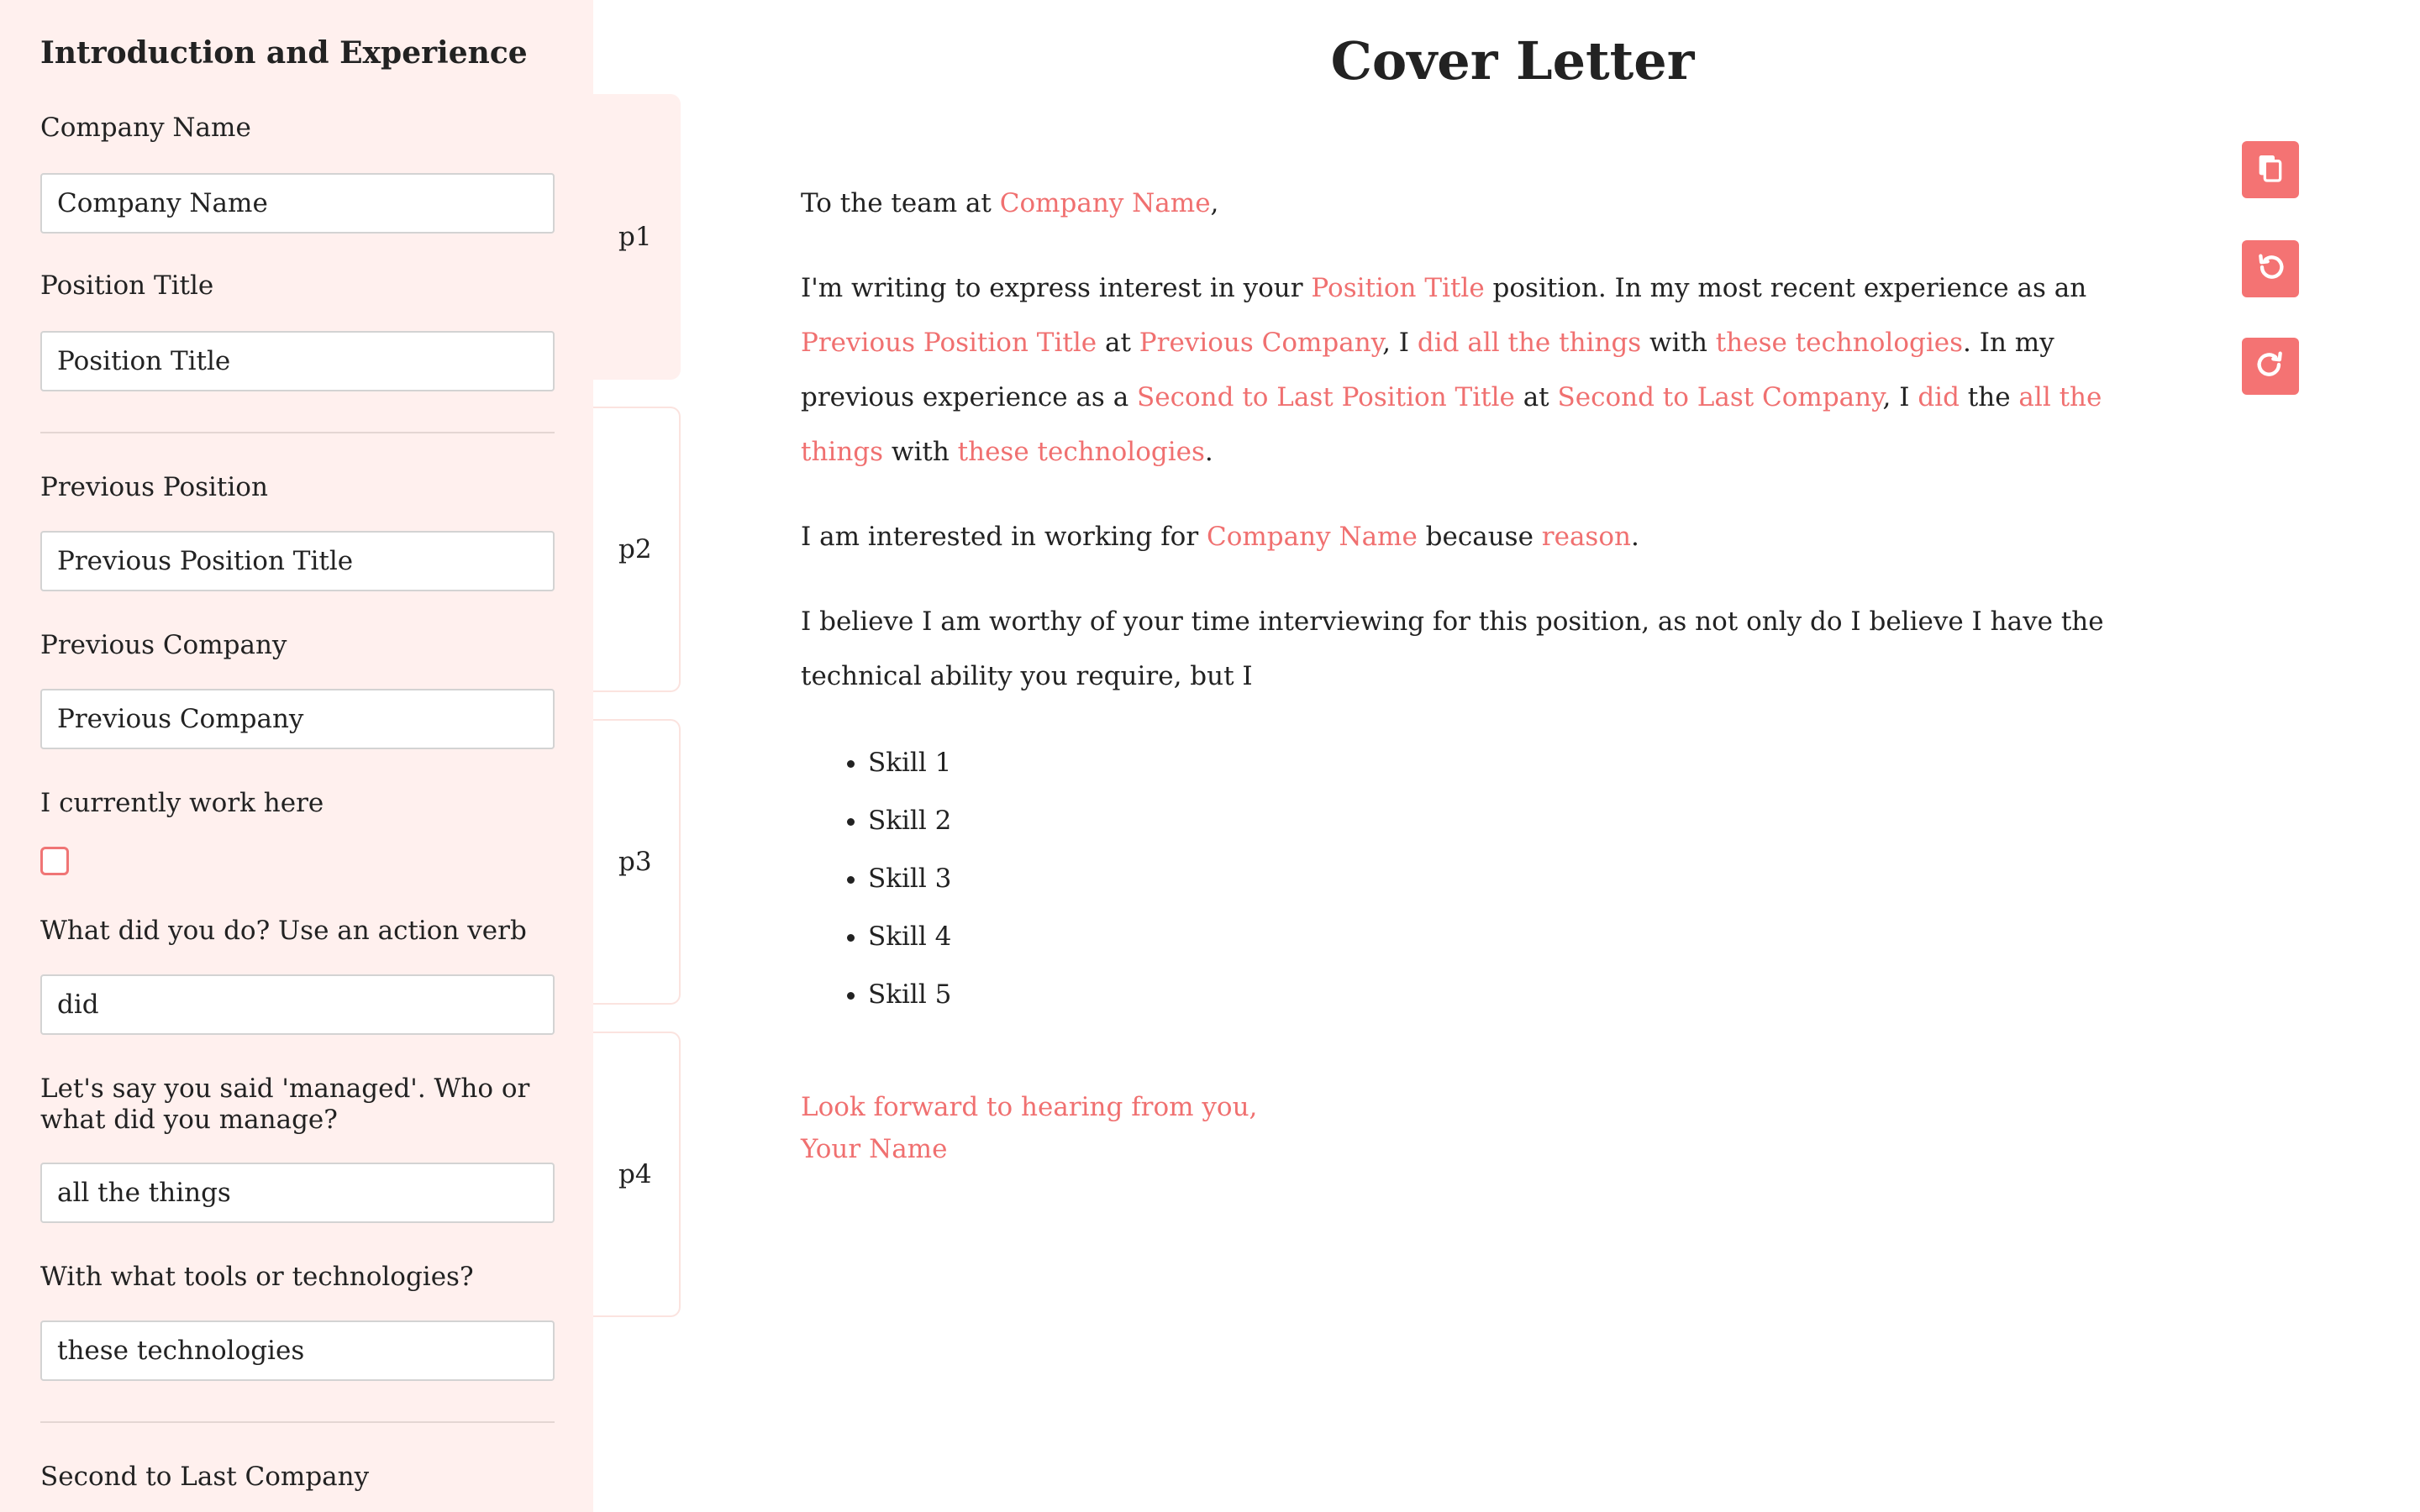  I want to click on greeting-text: To the team at, so click(901, 203).